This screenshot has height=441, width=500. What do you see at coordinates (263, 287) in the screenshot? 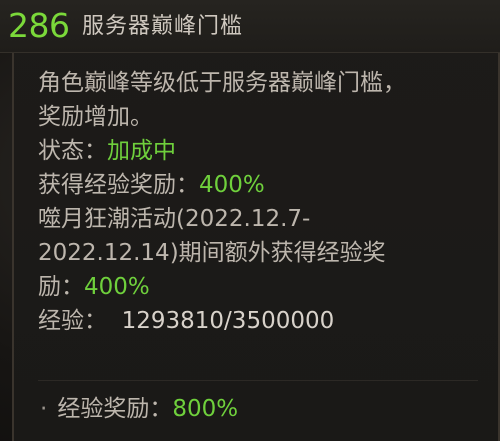
I see `event-reward-row: 励：400%` at bounding box center [263, 287].